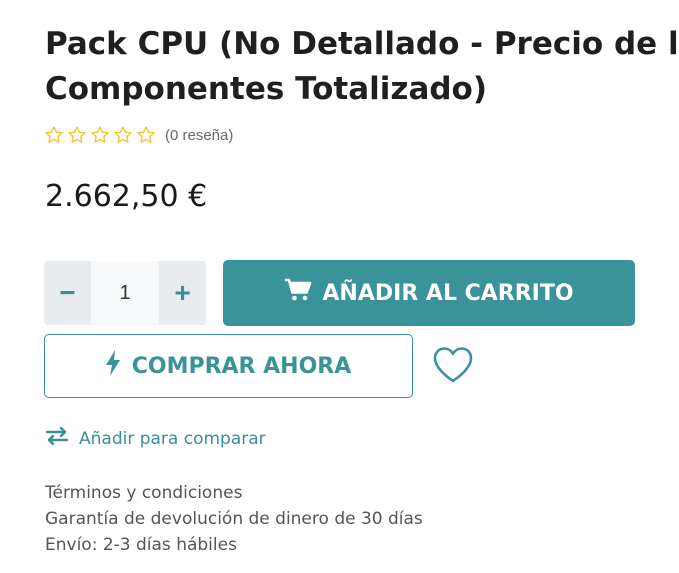 This screenshot has height=573, width=679. I want to click on quantity-input, so click(125, 293).